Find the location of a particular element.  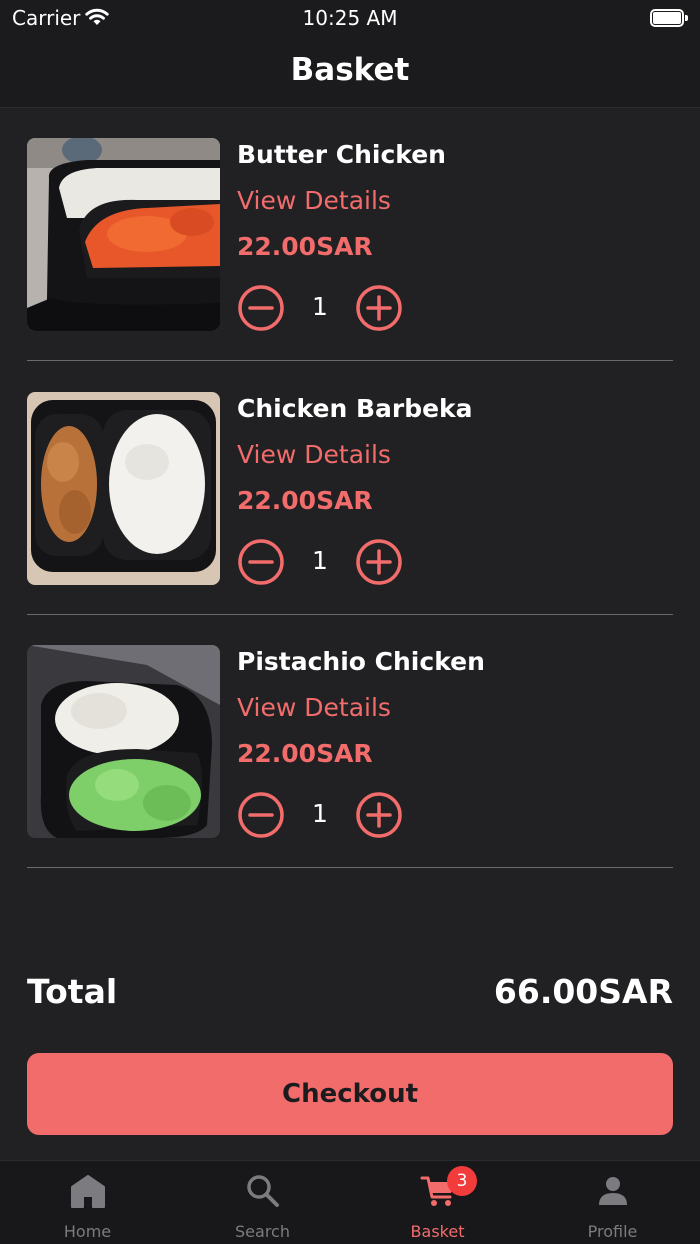

page-title: Basket is located at coordinates (350, 70).